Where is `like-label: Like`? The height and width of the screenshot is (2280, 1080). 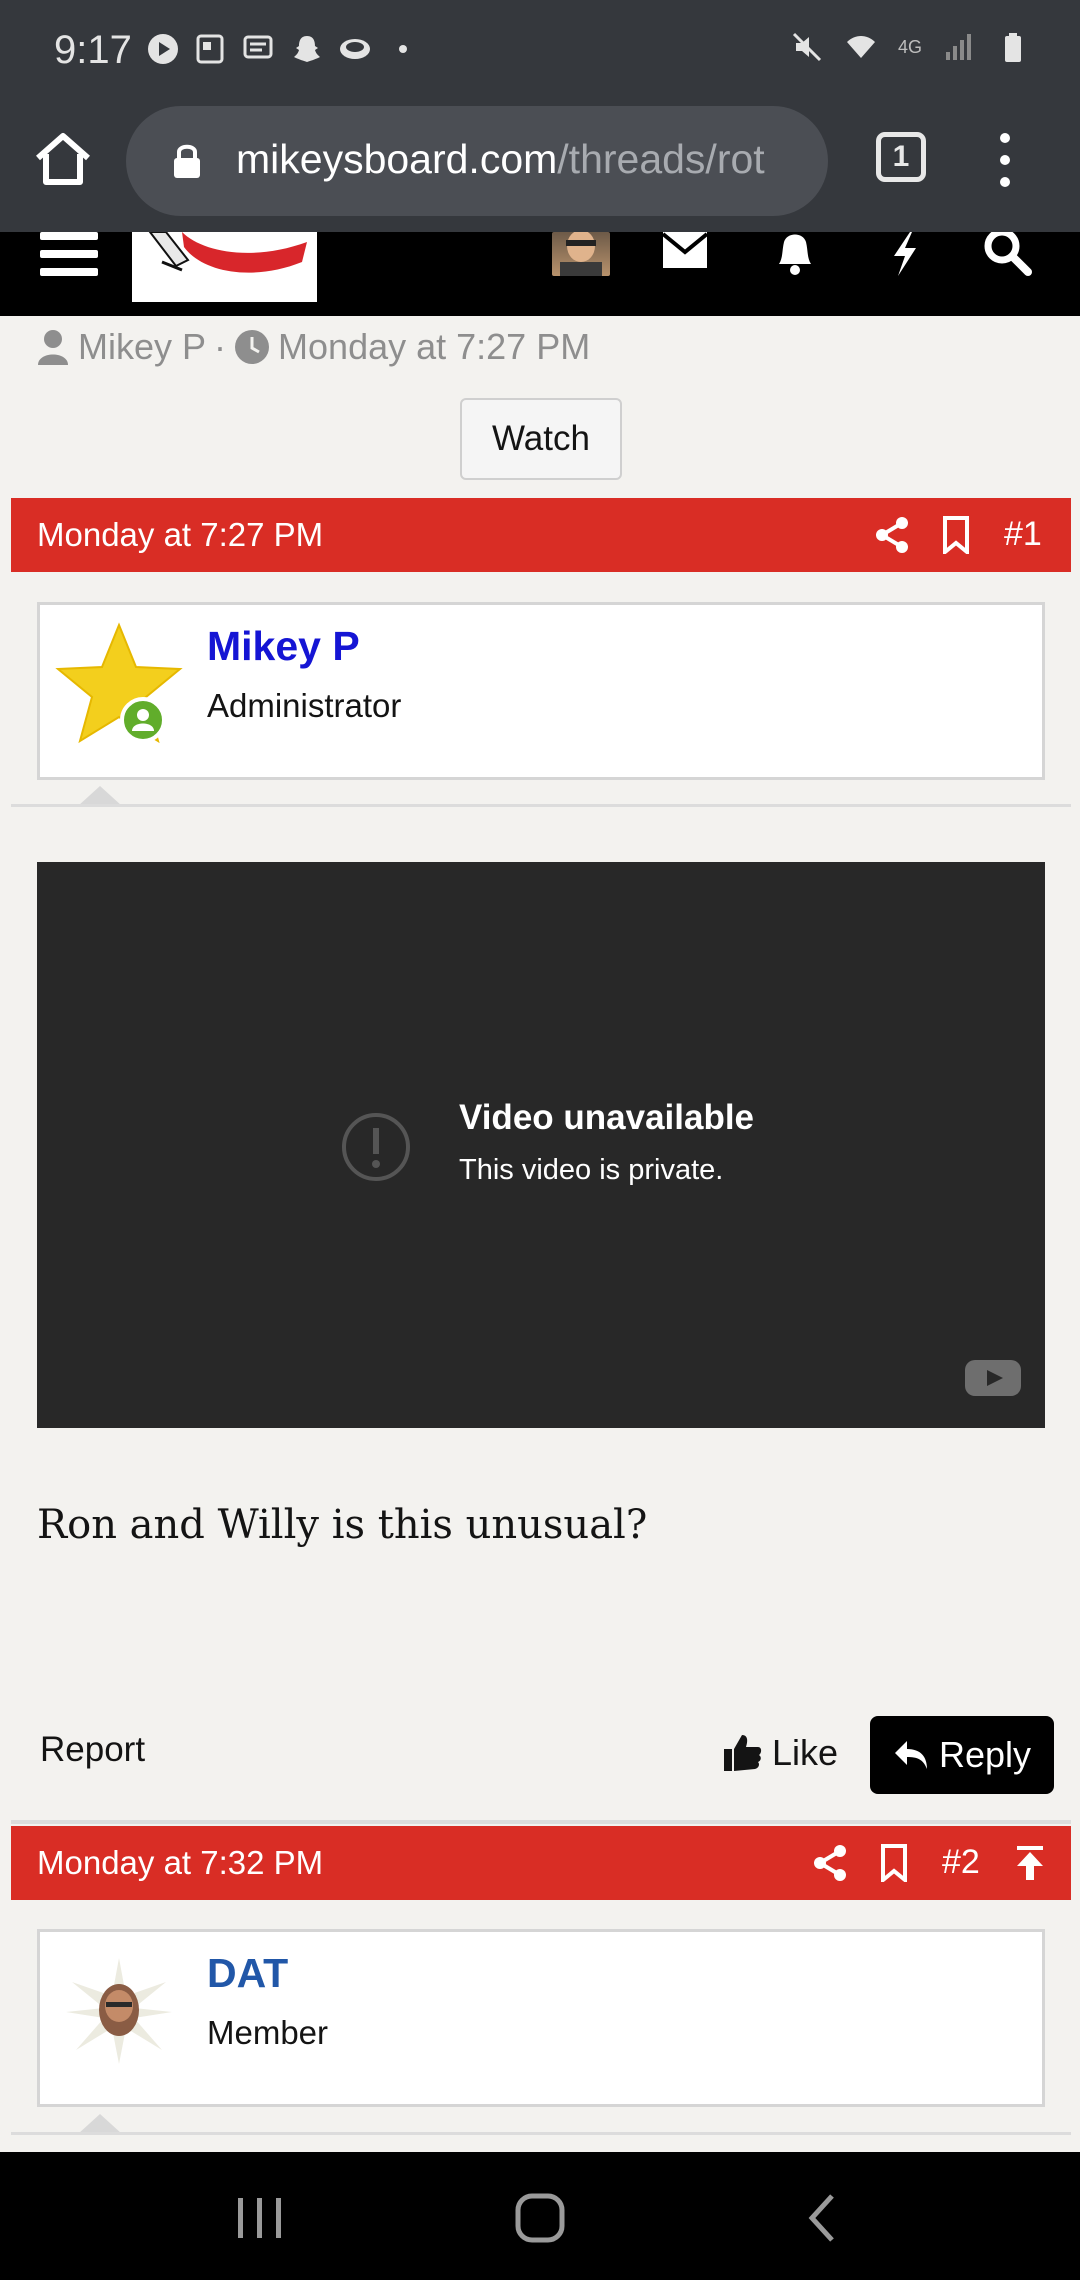 like-label: Like is located at coordinates (805, 1752).